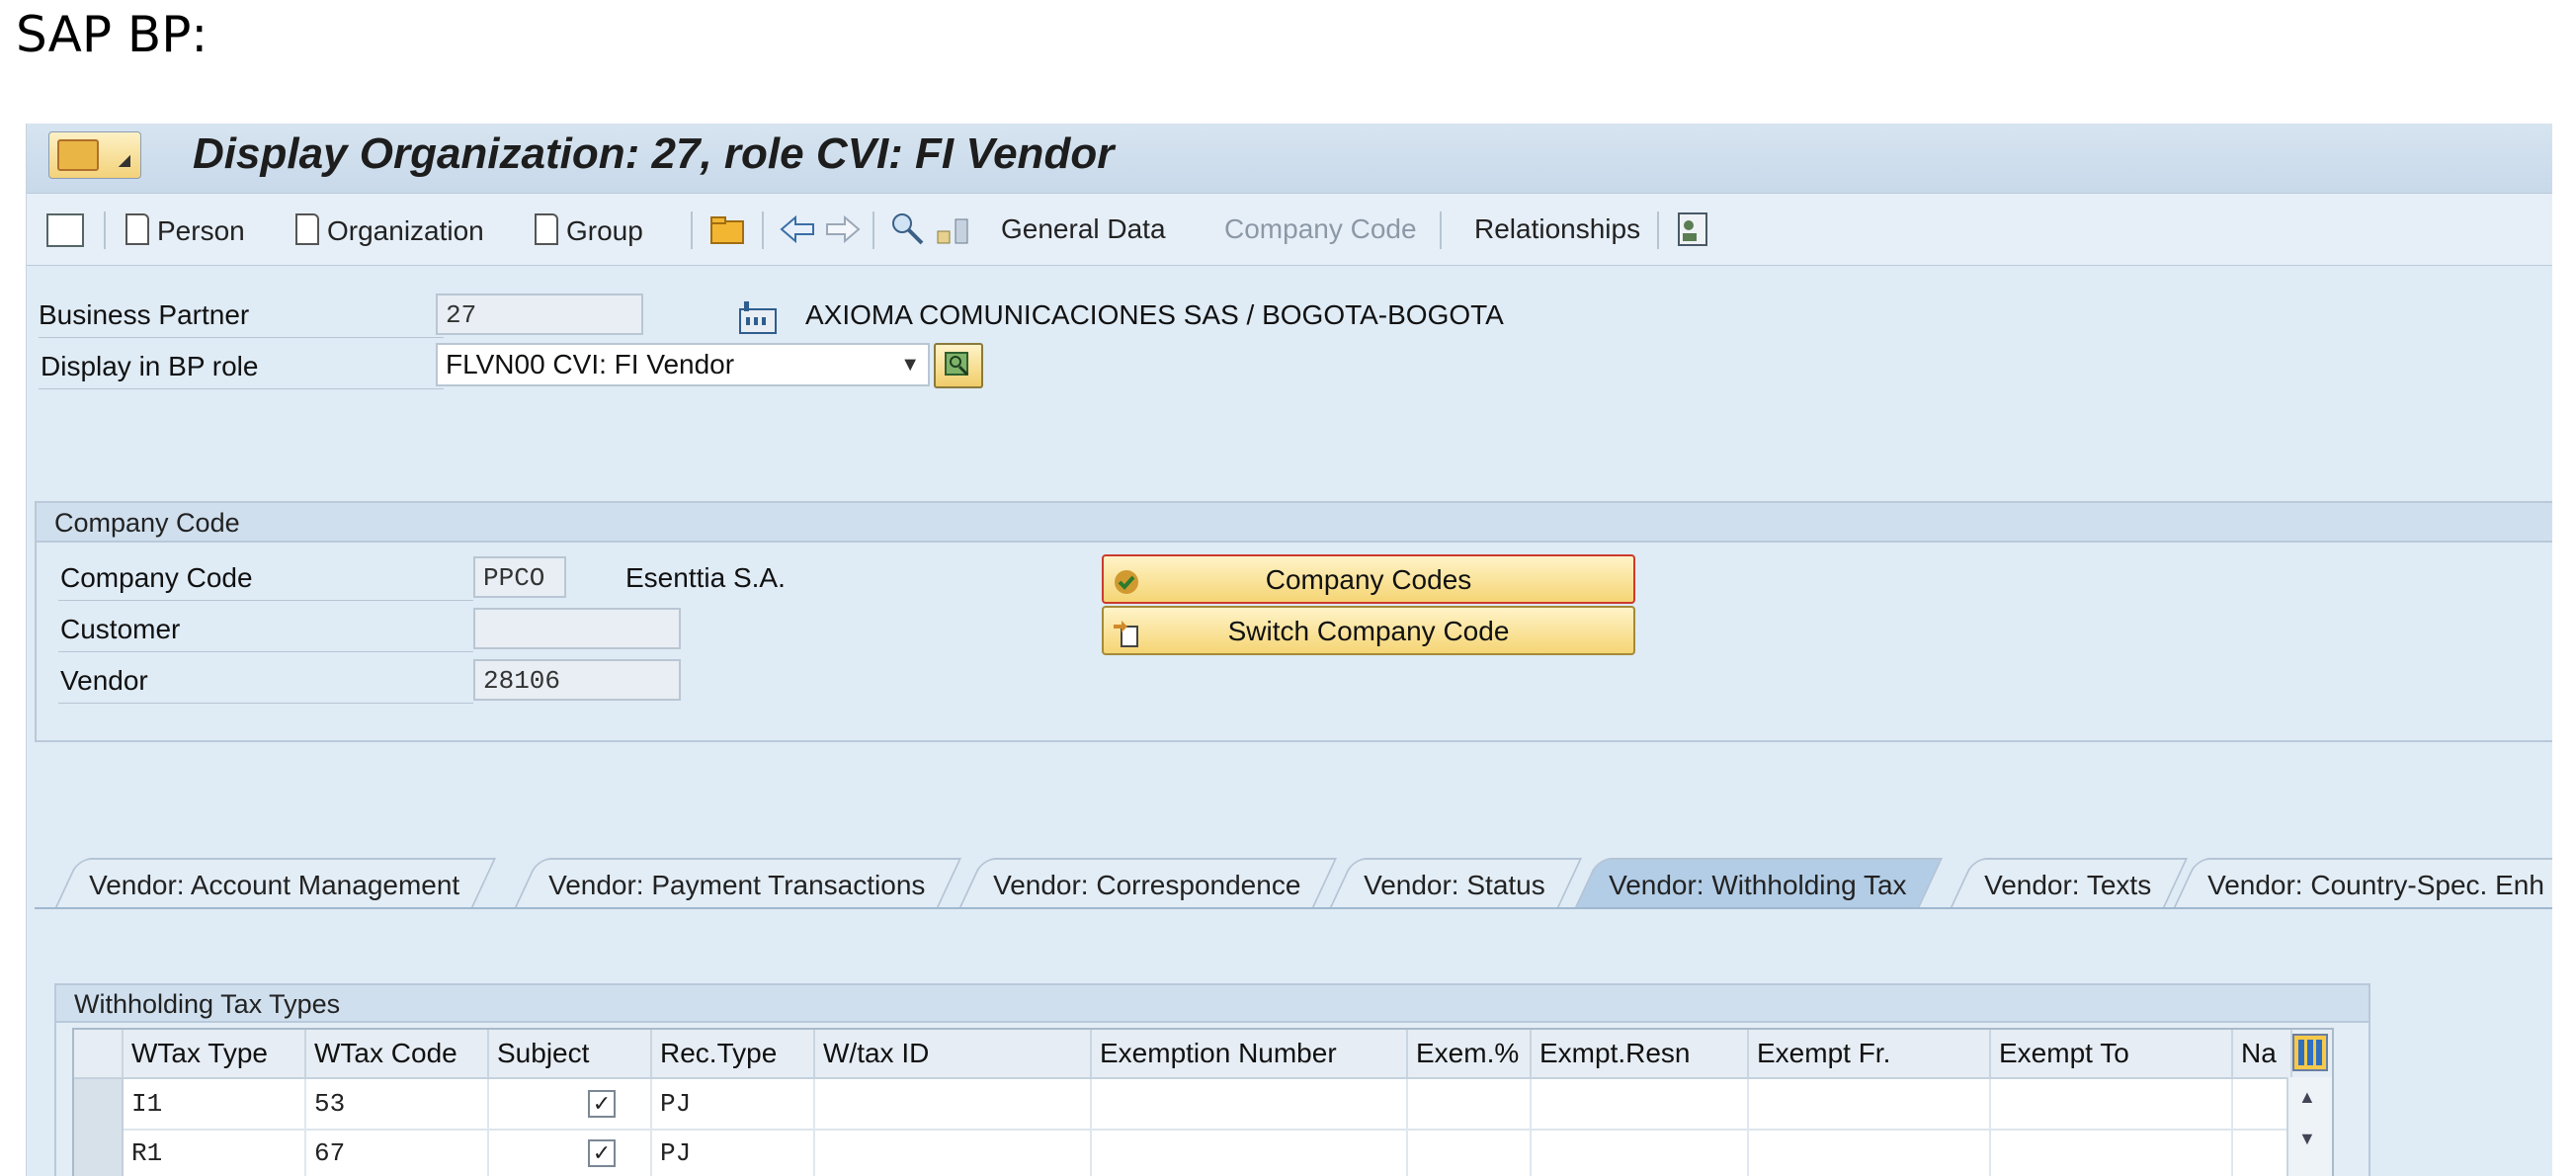 The height and width of the screenshot is (1176, 2576). I want to click on company-codes-button: Company Codes, so click(1368, 579).